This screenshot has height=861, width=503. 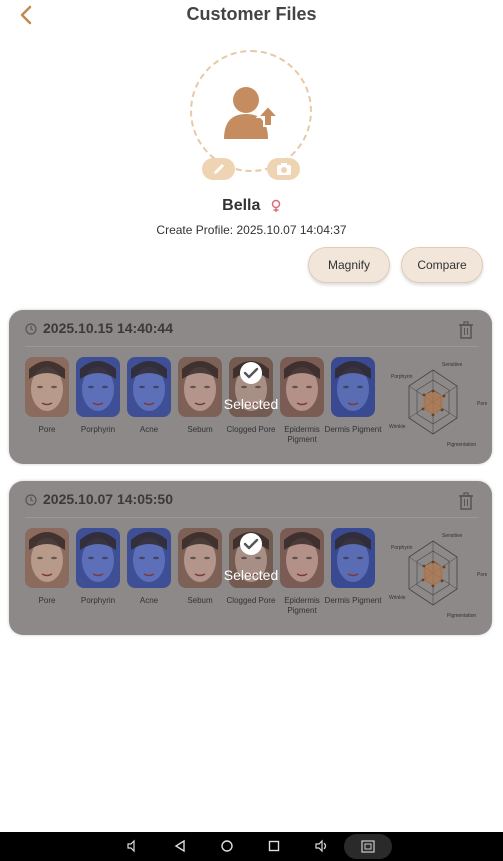 What do you see at coordinates (322, 846) in the screenshot?
I see `volume-up-icon` at bounding box center [322, 846].